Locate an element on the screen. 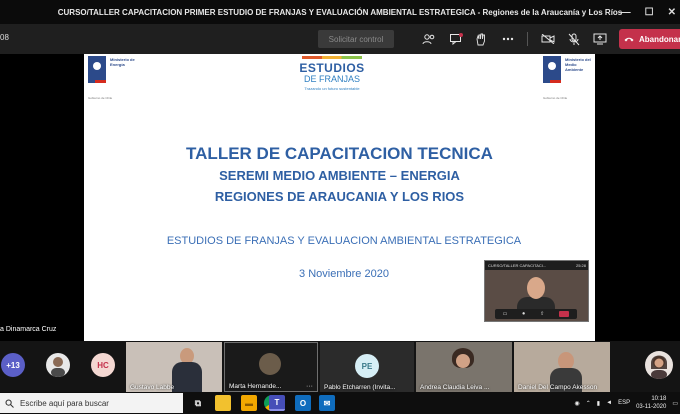  slide-subtitle-2: REGIONES DE ARAUCANIA Y LOS RIOS is located at coordinates (339, 196).